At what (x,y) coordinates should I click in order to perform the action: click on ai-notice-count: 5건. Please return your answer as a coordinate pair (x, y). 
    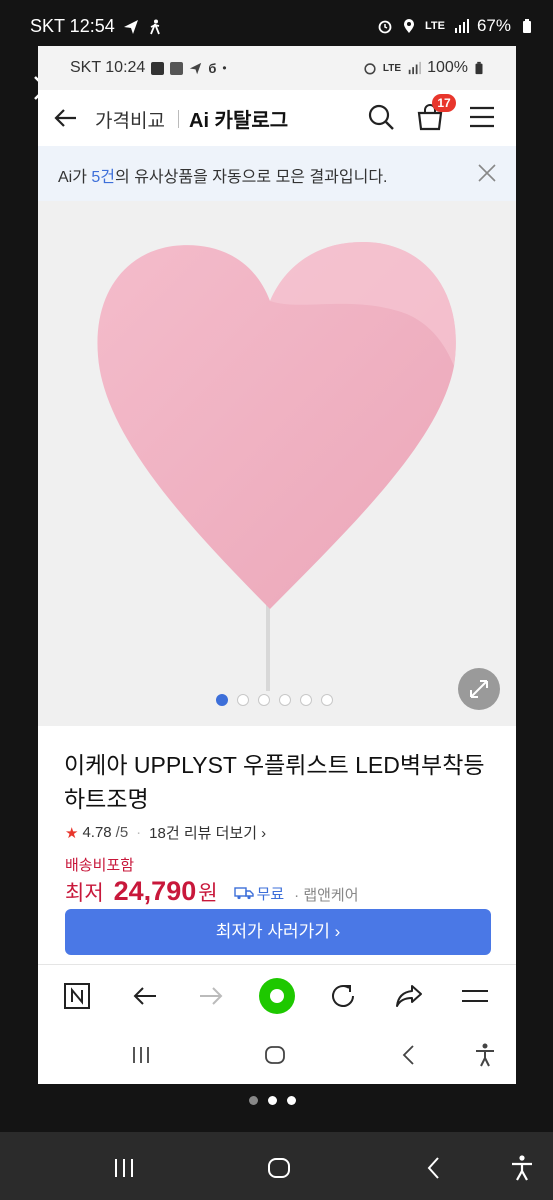
    Looking at the image, I should click on (103, 177).